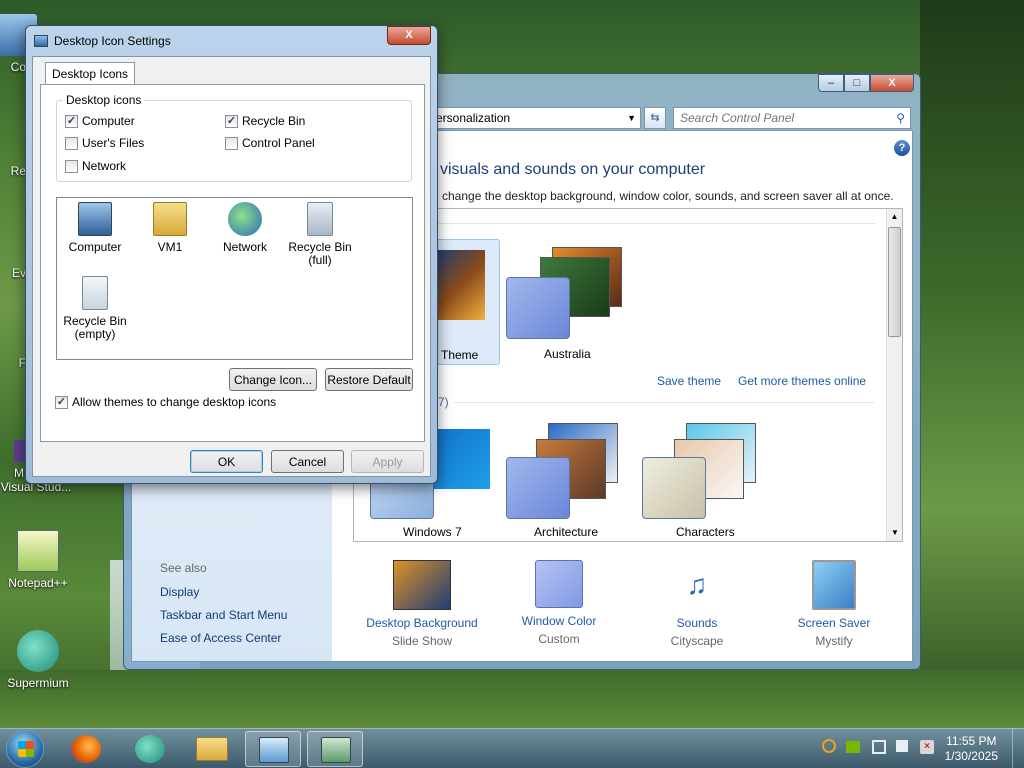 The width and height of the screenshot is (1024, 768). What do you see at coordinates (41, 41) in the screenshot?
I see `dialog-icon` at bounding box center [41, 41].